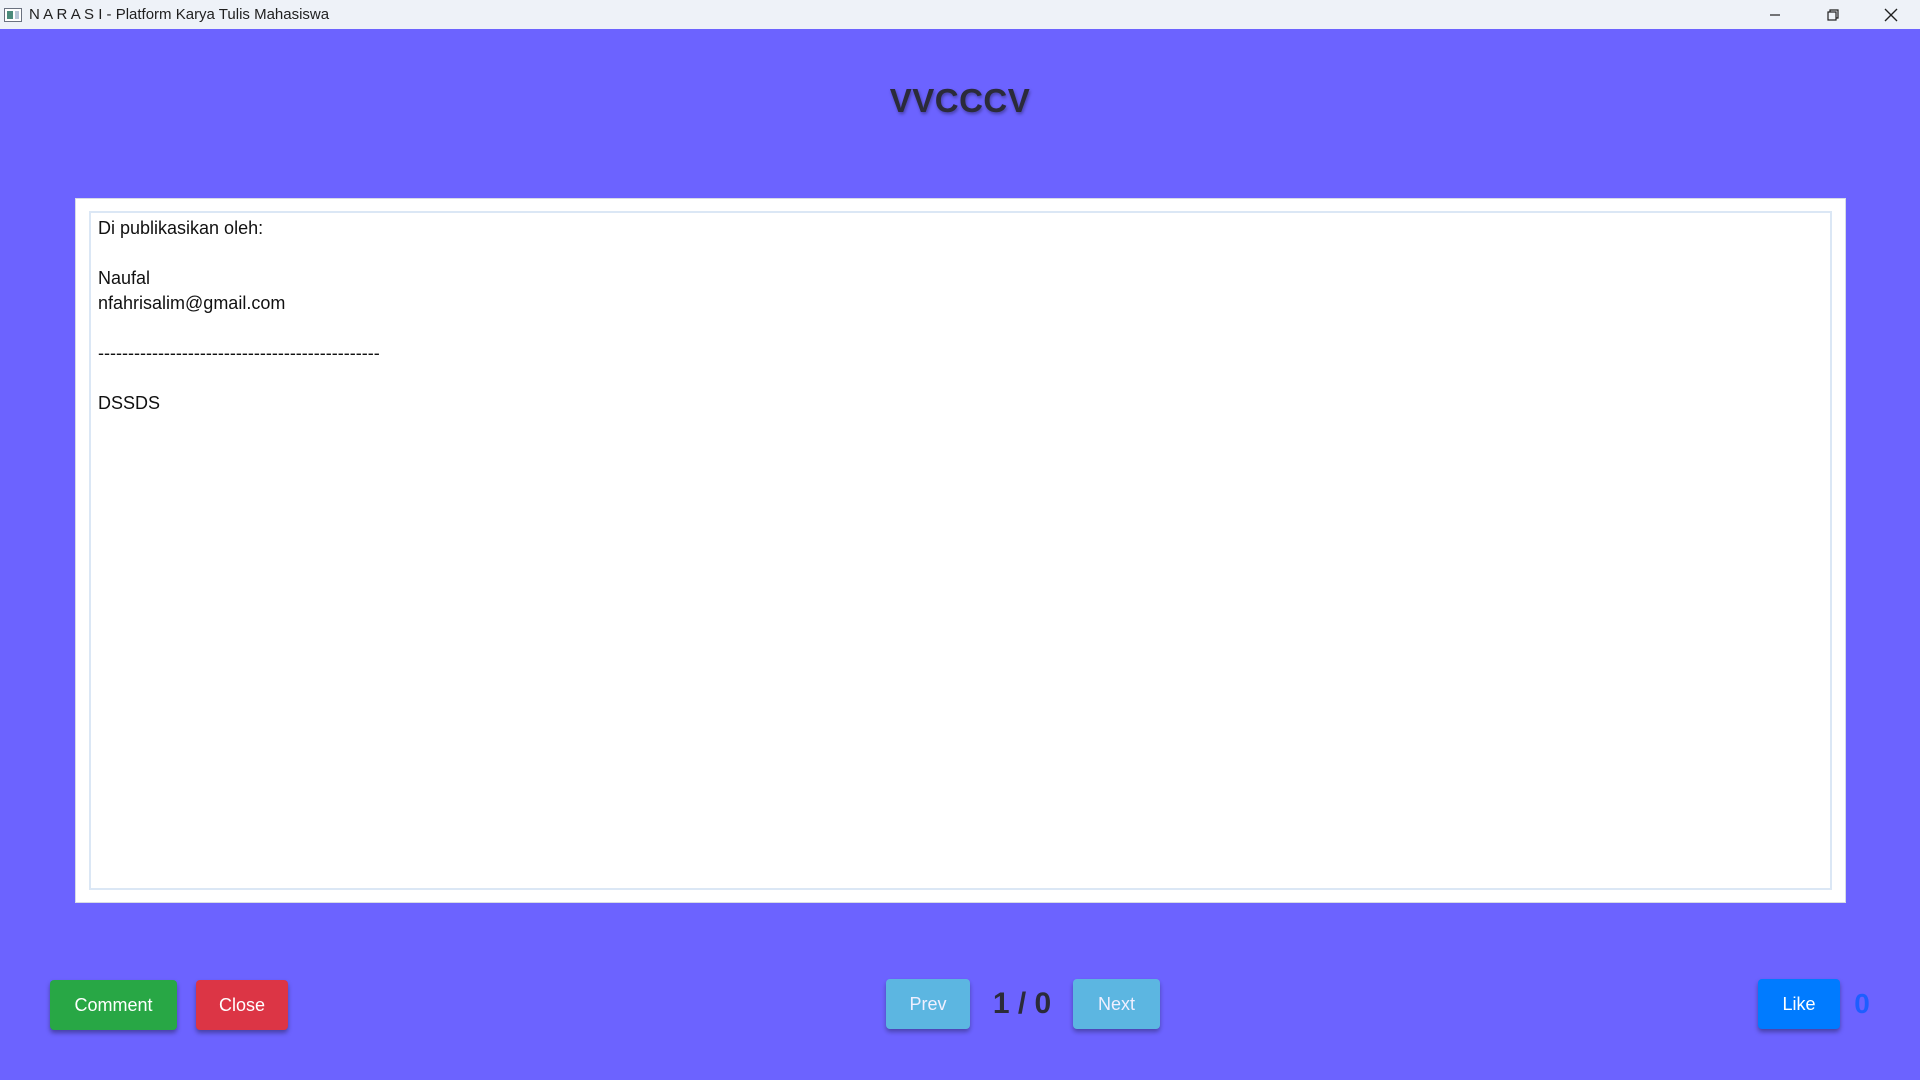 The image size is (1920, 1080). I want to click on next-button: Next, so click(1116, 1004).